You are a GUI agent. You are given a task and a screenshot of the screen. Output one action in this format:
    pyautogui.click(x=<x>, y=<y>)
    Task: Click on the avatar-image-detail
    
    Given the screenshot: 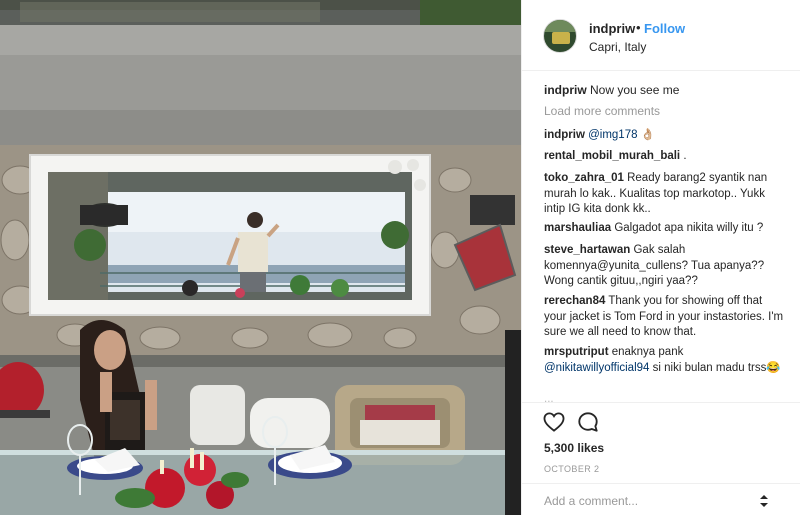 What is the action you would take?
    pyautogui.click(x=561, y=38)
    